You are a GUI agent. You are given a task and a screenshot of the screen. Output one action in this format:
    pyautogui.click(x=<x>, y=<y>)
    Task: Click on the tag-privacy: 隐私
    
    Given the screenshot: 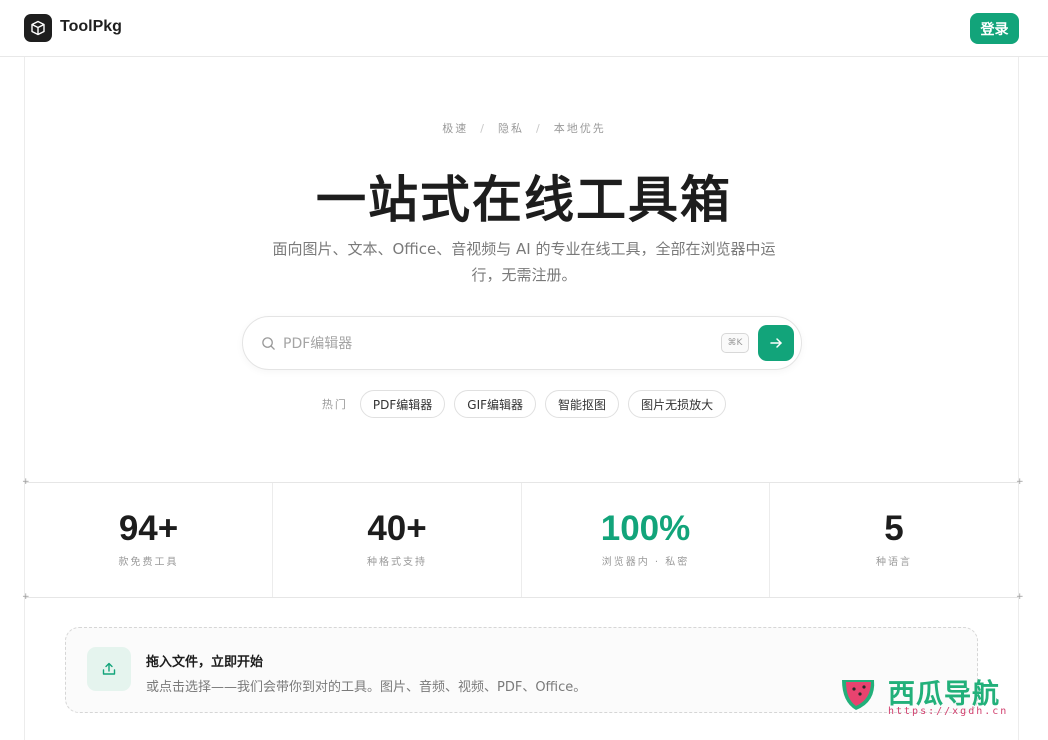 What is the action you would take?
    pyautogui.click(x=511, y=128)
    